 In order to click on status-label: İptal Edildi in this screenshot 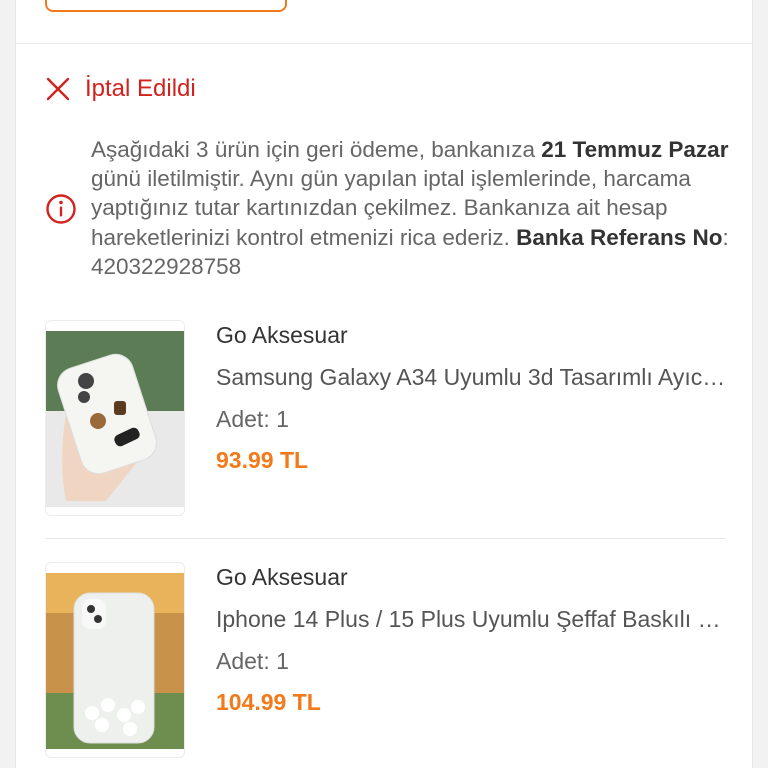, I will do `click(140, 88)`.